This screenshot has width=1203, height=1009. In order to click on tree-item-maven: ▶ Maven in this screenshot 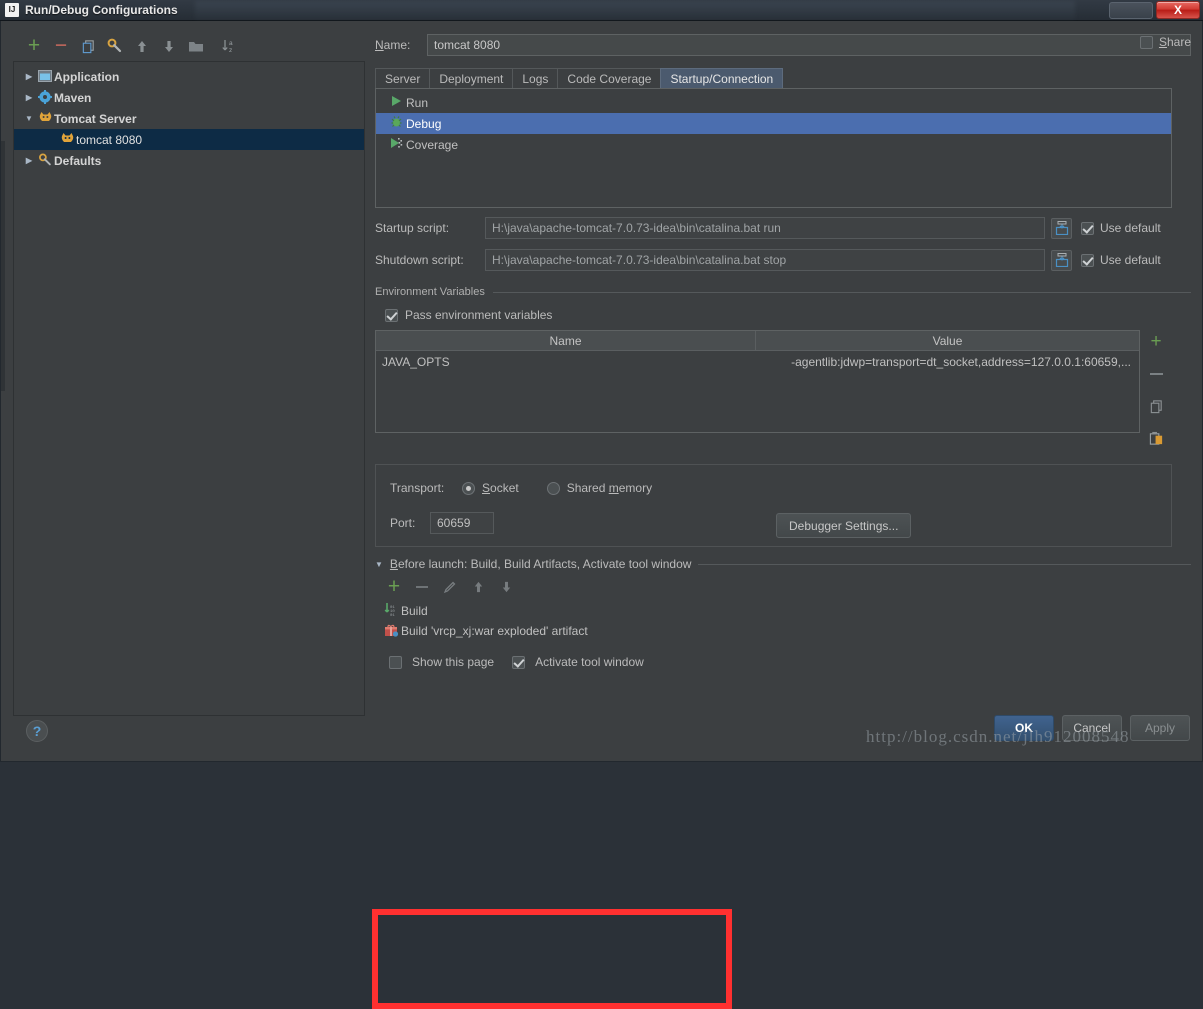, I will do `click(189, 97)`.